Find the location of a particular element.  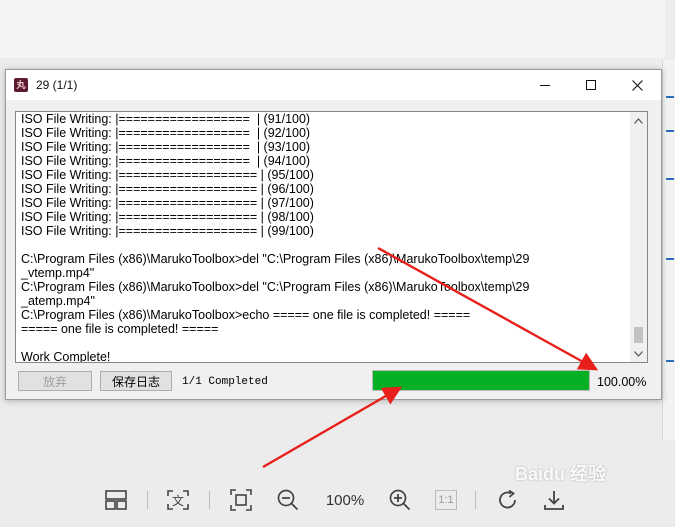

scroll-down-icon is located at coordinates (638, 353).